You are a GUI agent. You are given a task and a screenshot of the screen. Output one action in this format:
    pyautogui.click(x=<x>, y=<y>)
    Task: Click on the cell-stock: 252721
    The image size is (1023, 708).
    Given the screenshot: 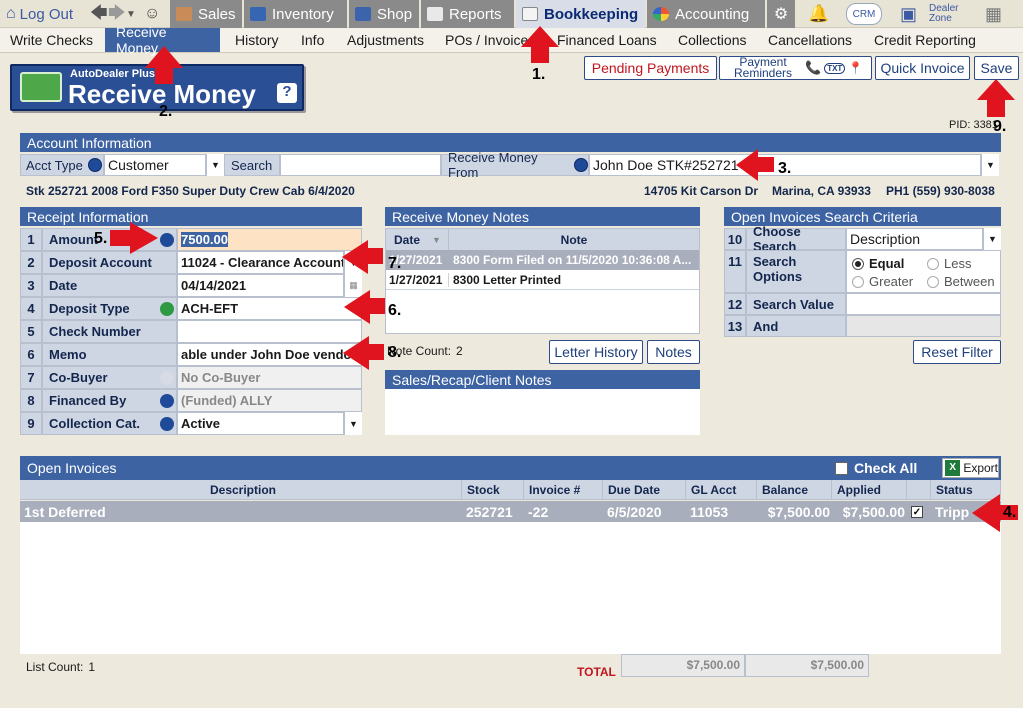 What is the action you would take?
    pyautogui.click(x=489, y=511)
    